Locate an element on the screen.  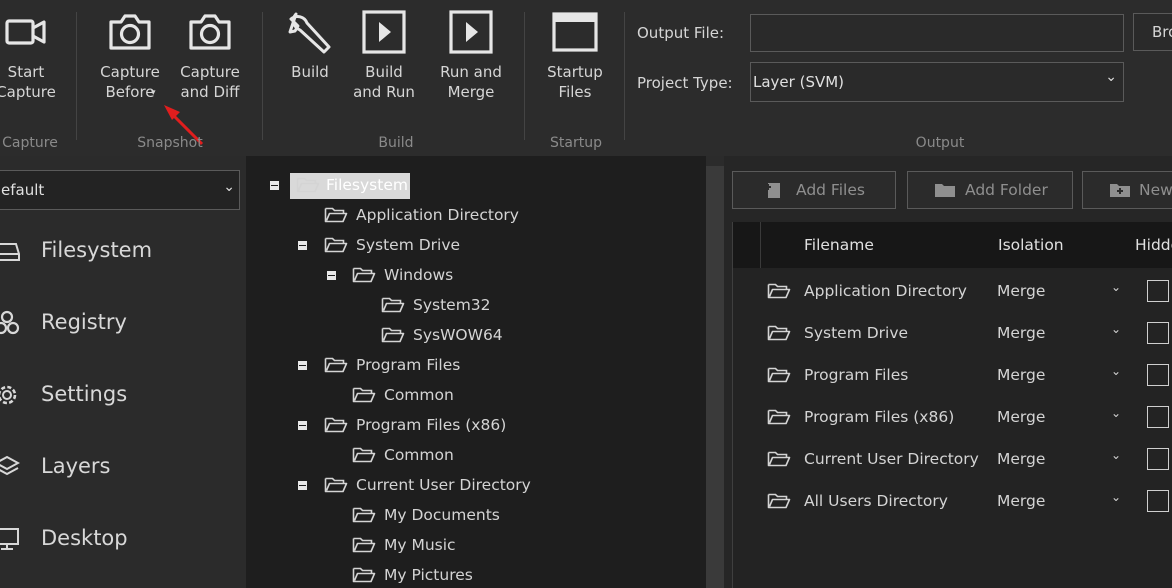
registry-icon is located at coordinates (10, 322).